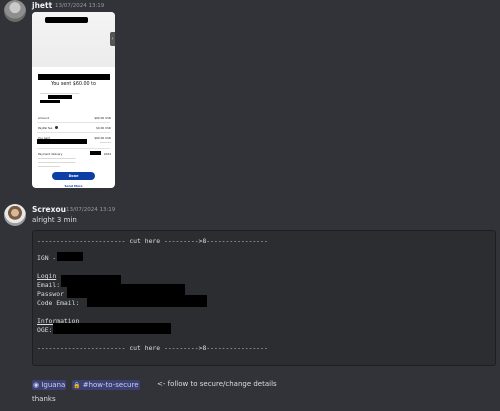 The image size is (500, 411). What do you see at coordinates (110, 385) in the screenshot?
I see `mention-channel-name: #how-to-secure` at bounding box center [110, 385].